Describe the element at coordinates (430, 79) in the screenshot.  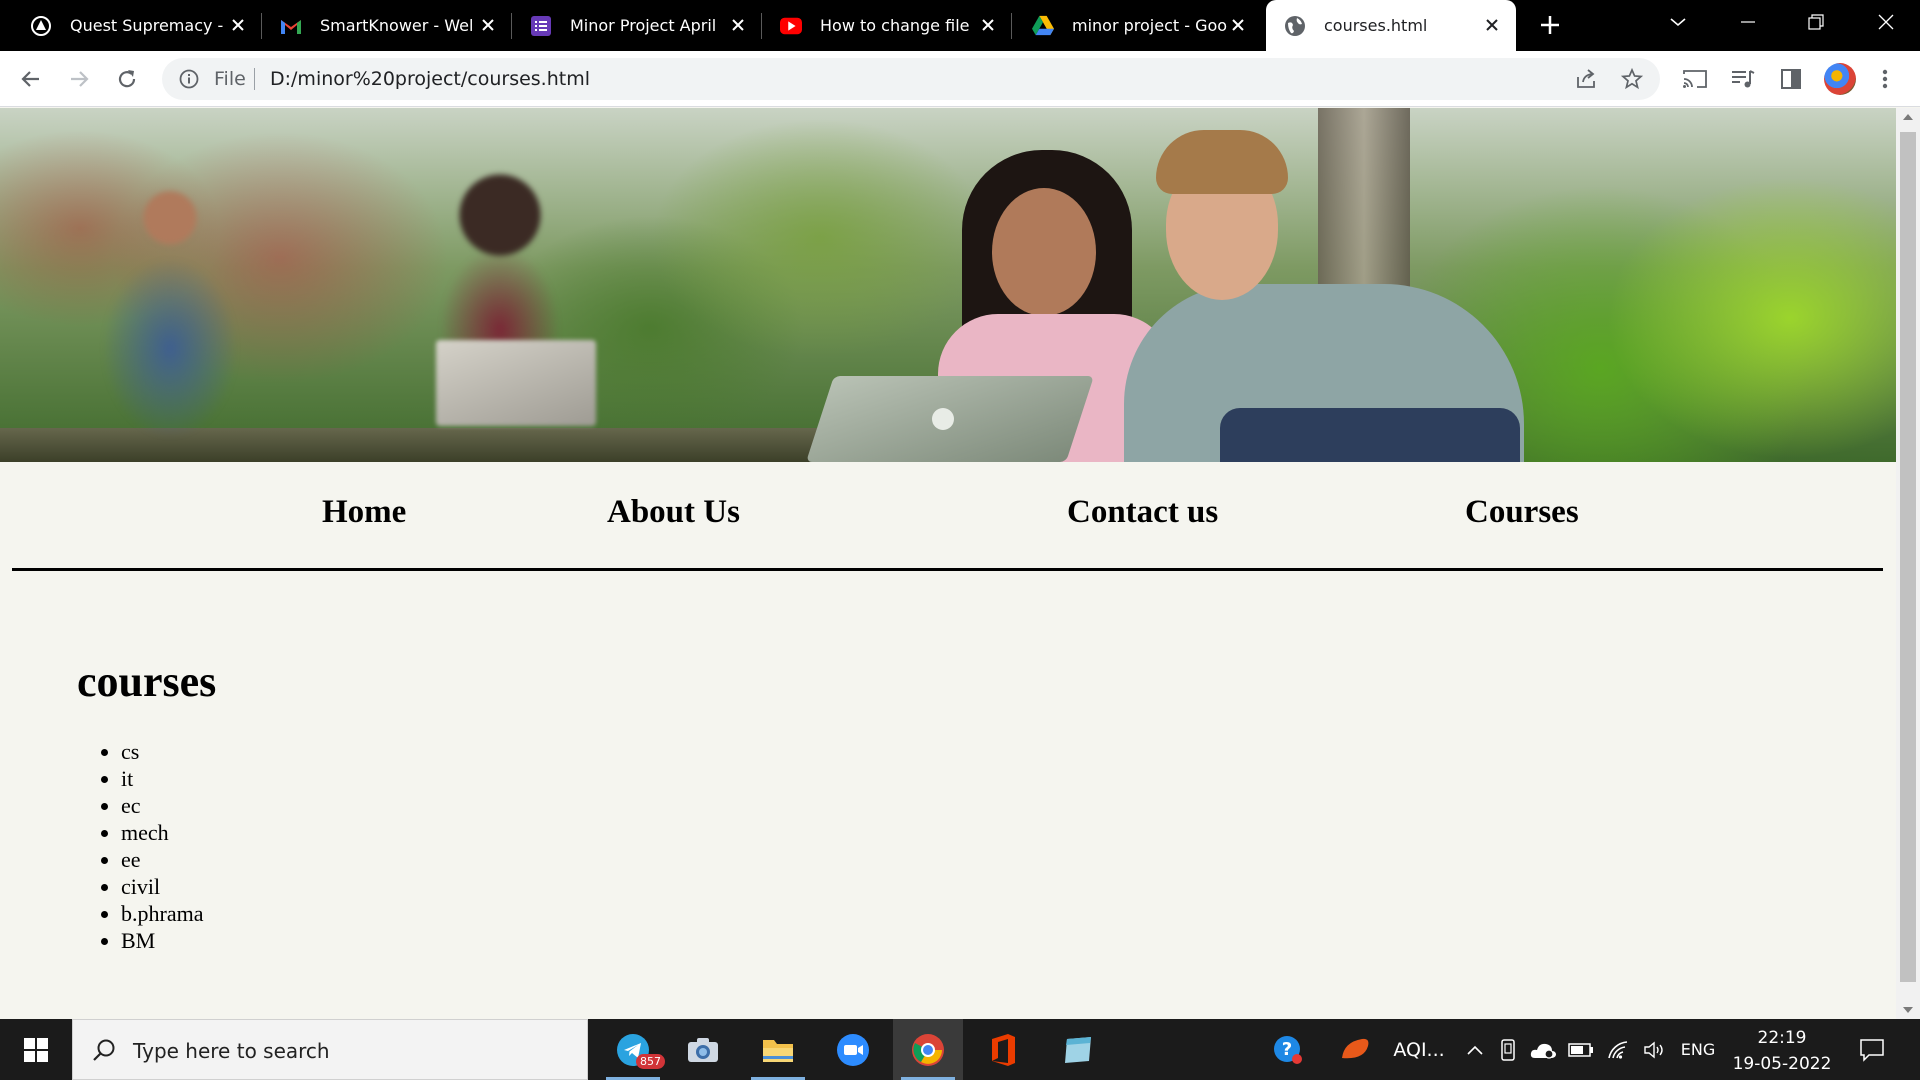
I see `url-text: D:/minor%20project/courses.html` at that location.